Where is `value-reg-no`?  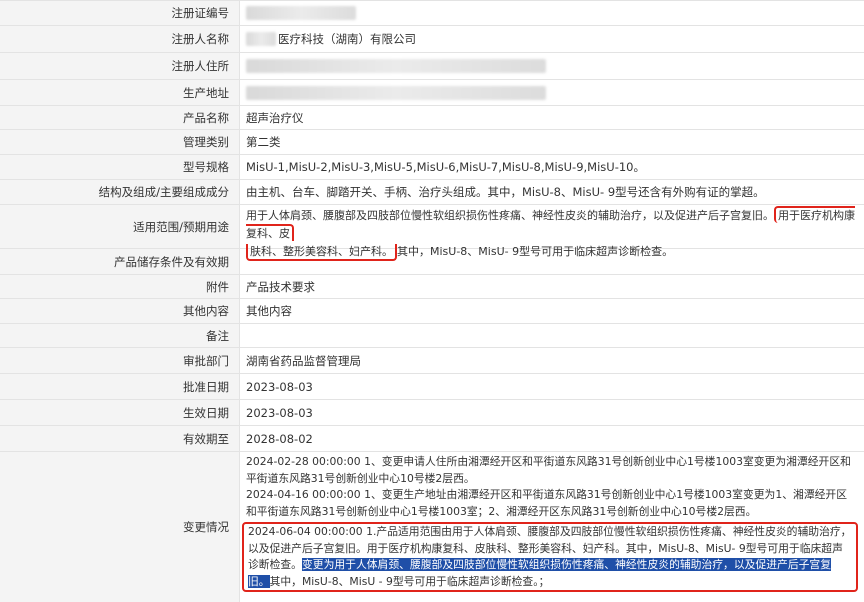 value-reg-no is located at coordinates (552, 13).